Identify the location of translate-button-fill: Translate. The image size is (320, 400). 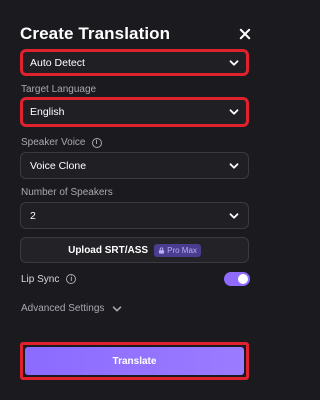
(134, 361).